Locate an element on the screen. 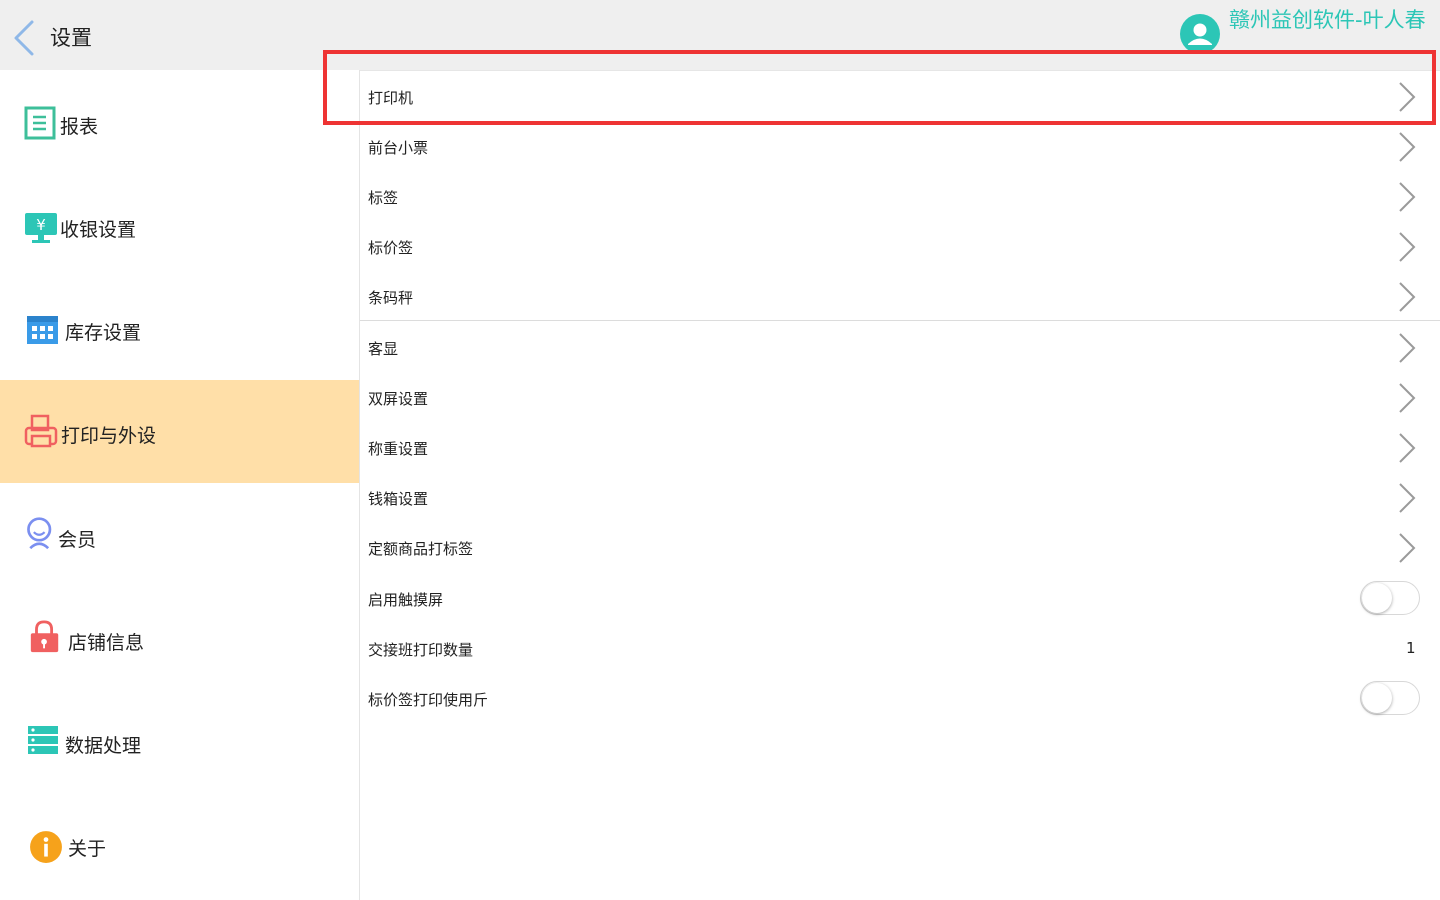  row-label: 交接班打印数量 is located at coordinates (421, 650).